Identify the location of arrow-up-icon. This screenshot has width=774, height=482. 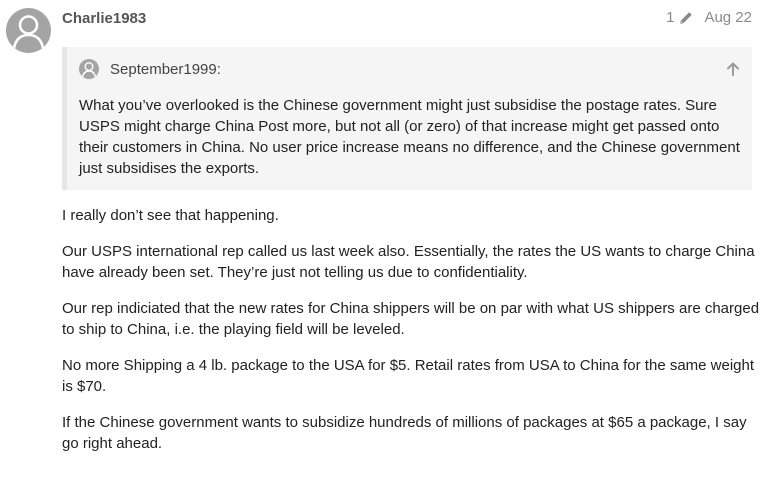
(733, 69).